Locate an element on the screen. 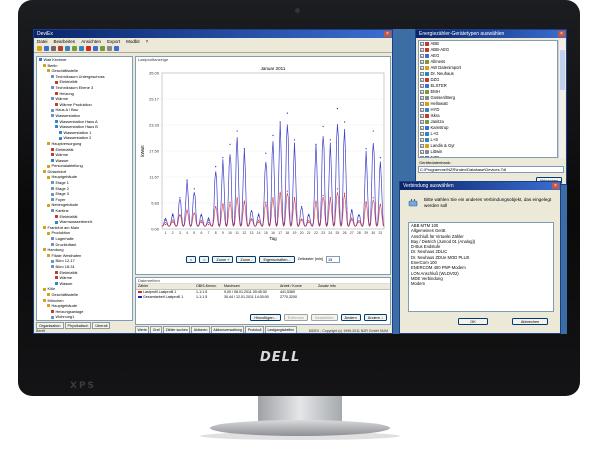 The width and height of the screenshot is (598, 452). copy-icon is located at coordinates (67, 48).